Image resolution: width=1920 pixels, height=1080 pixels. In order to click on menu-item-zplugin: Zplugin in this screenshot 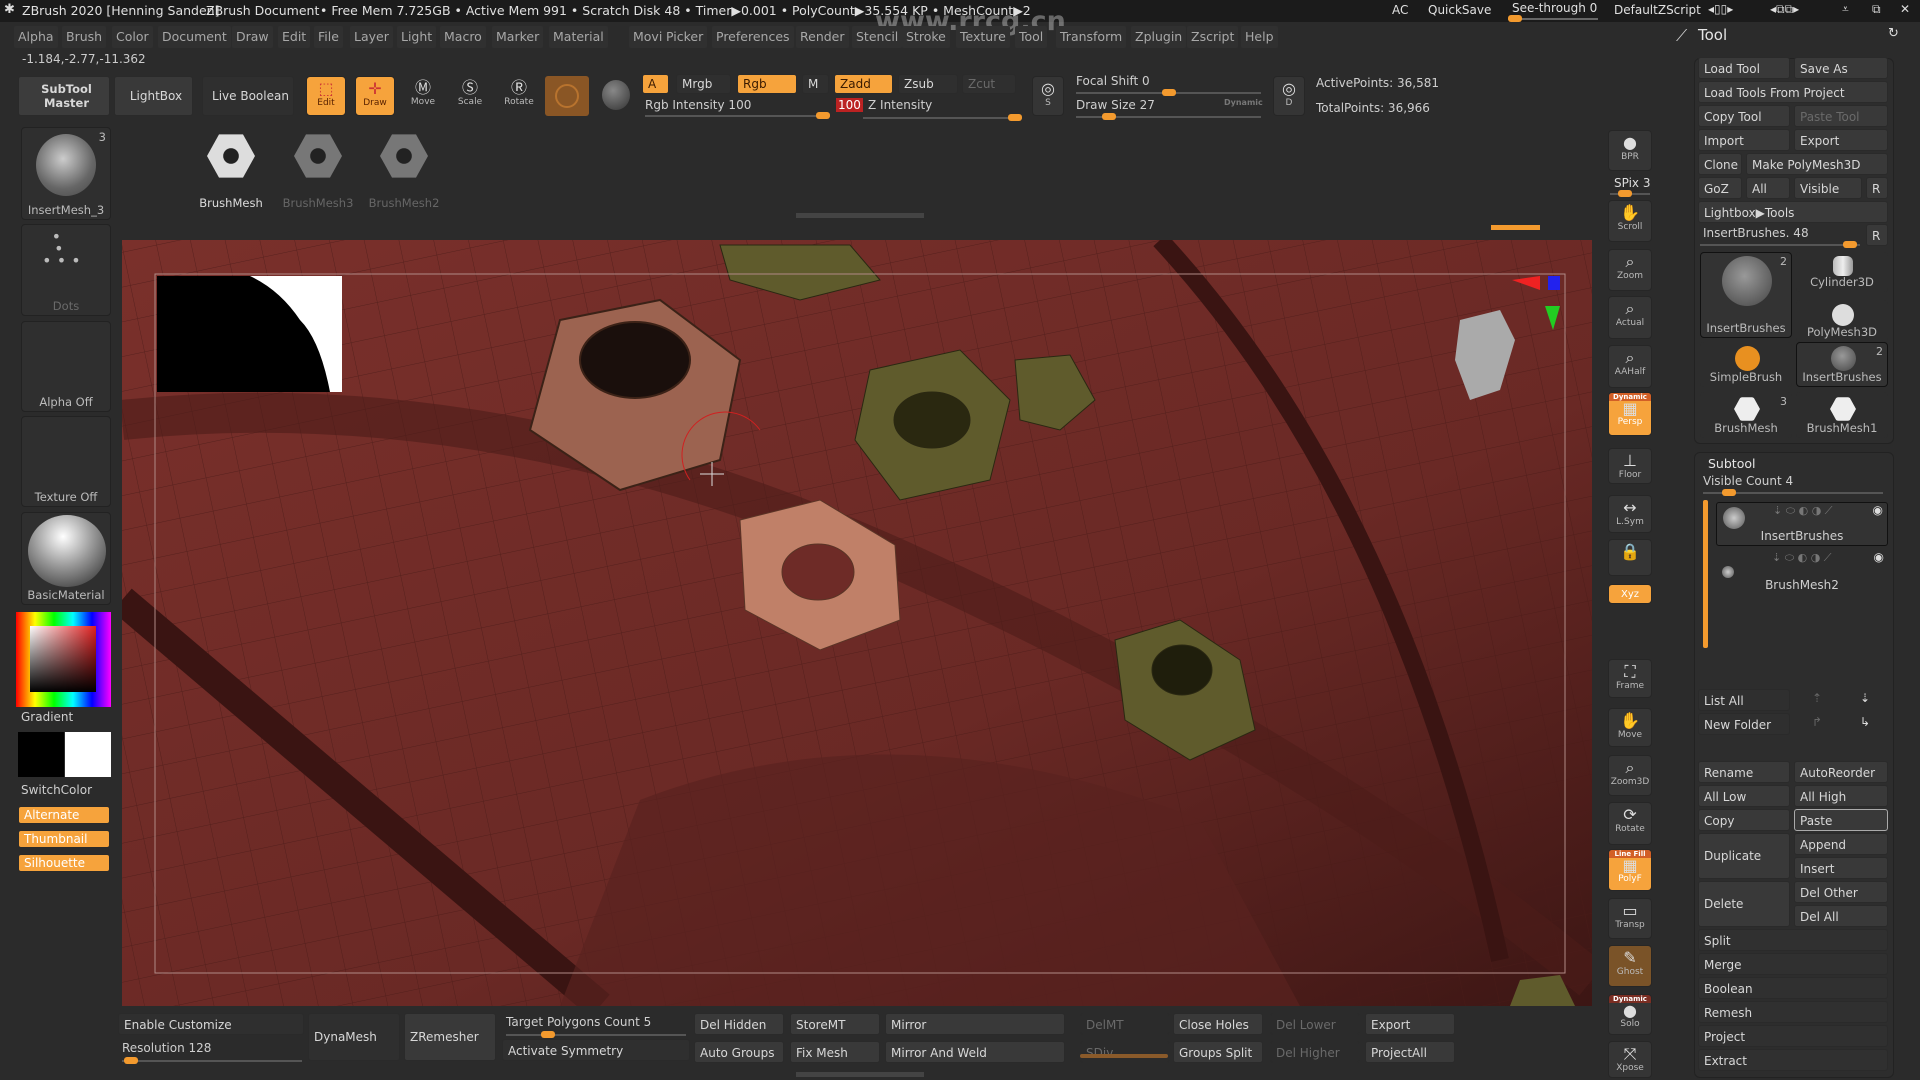, I will do `click(1159, 37)`.